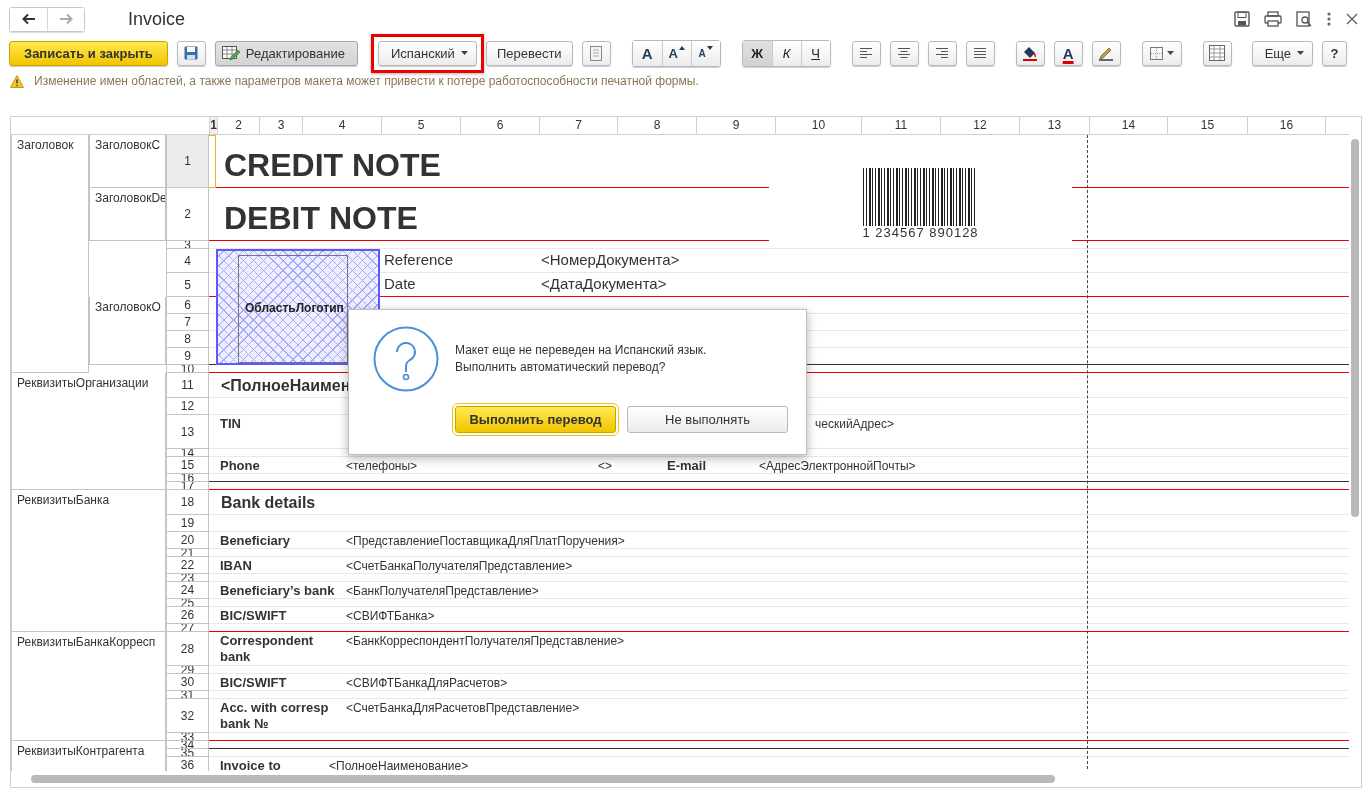 This screenshot has height=801, width=1372. What do you see at coordinates (294, 308) in the screenshot?
I see `logo-area-label: ОбластьЛоготип` at bounding box center [294, 308].